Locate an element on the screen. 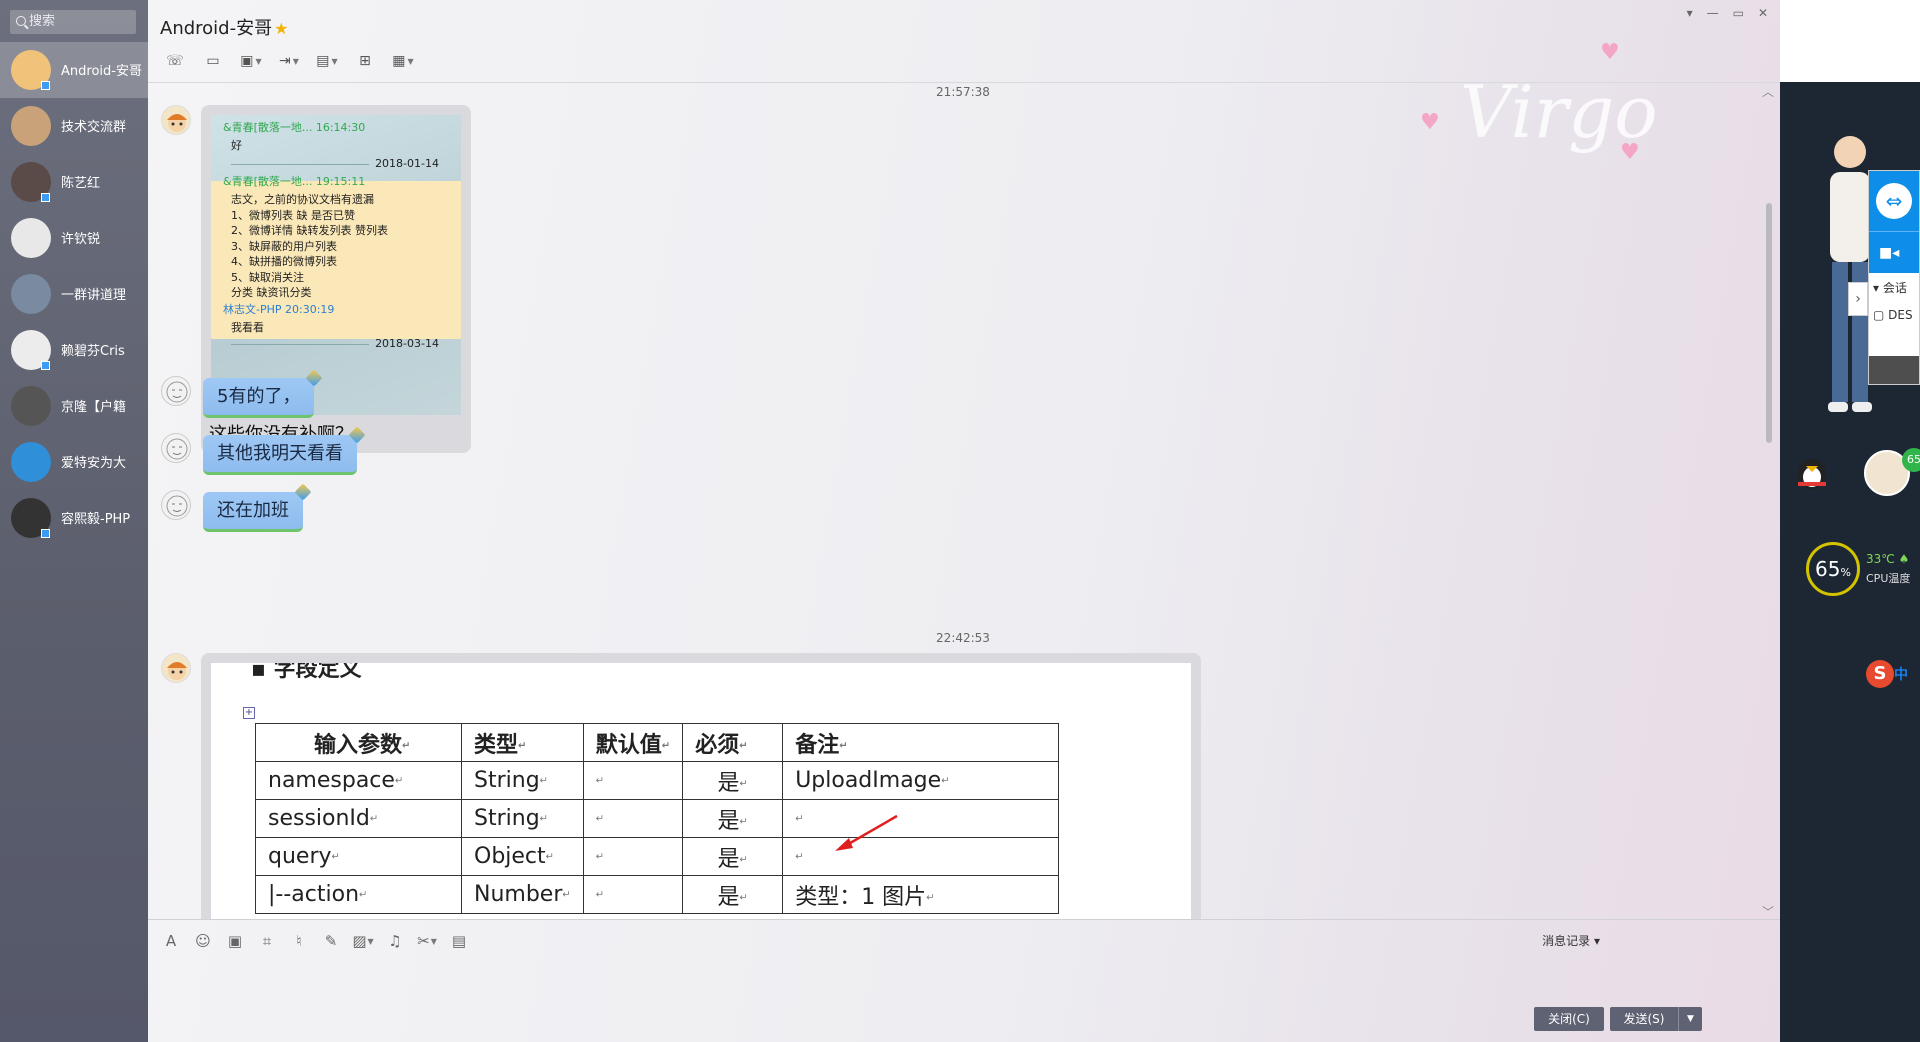 The height and width of the screenshot is (1042, 1920). contact-item: 爱特安为大 is located at coordinates (74, 462).